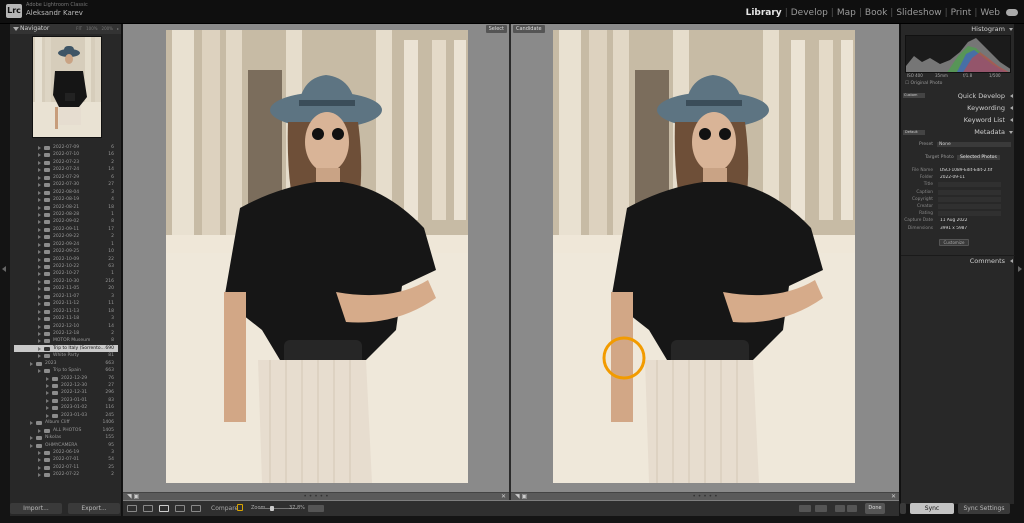 The width and height of the screenshot is (1024, 523). What do you see at coordinates (852, 508) in the screenshot?
I see `next-button` at bounding box center [852, 508].